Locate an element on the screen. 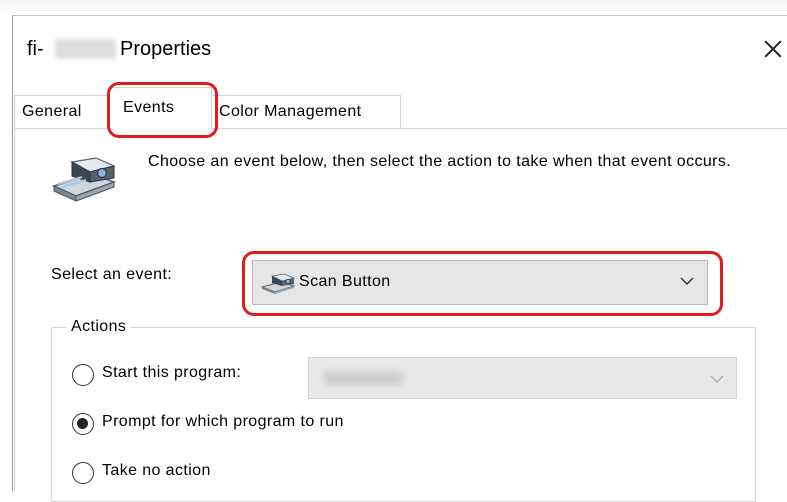 Image resolution: width=787 pixels, height=502 pixels. tab-general-label: General is located at coordinates (52, 111).